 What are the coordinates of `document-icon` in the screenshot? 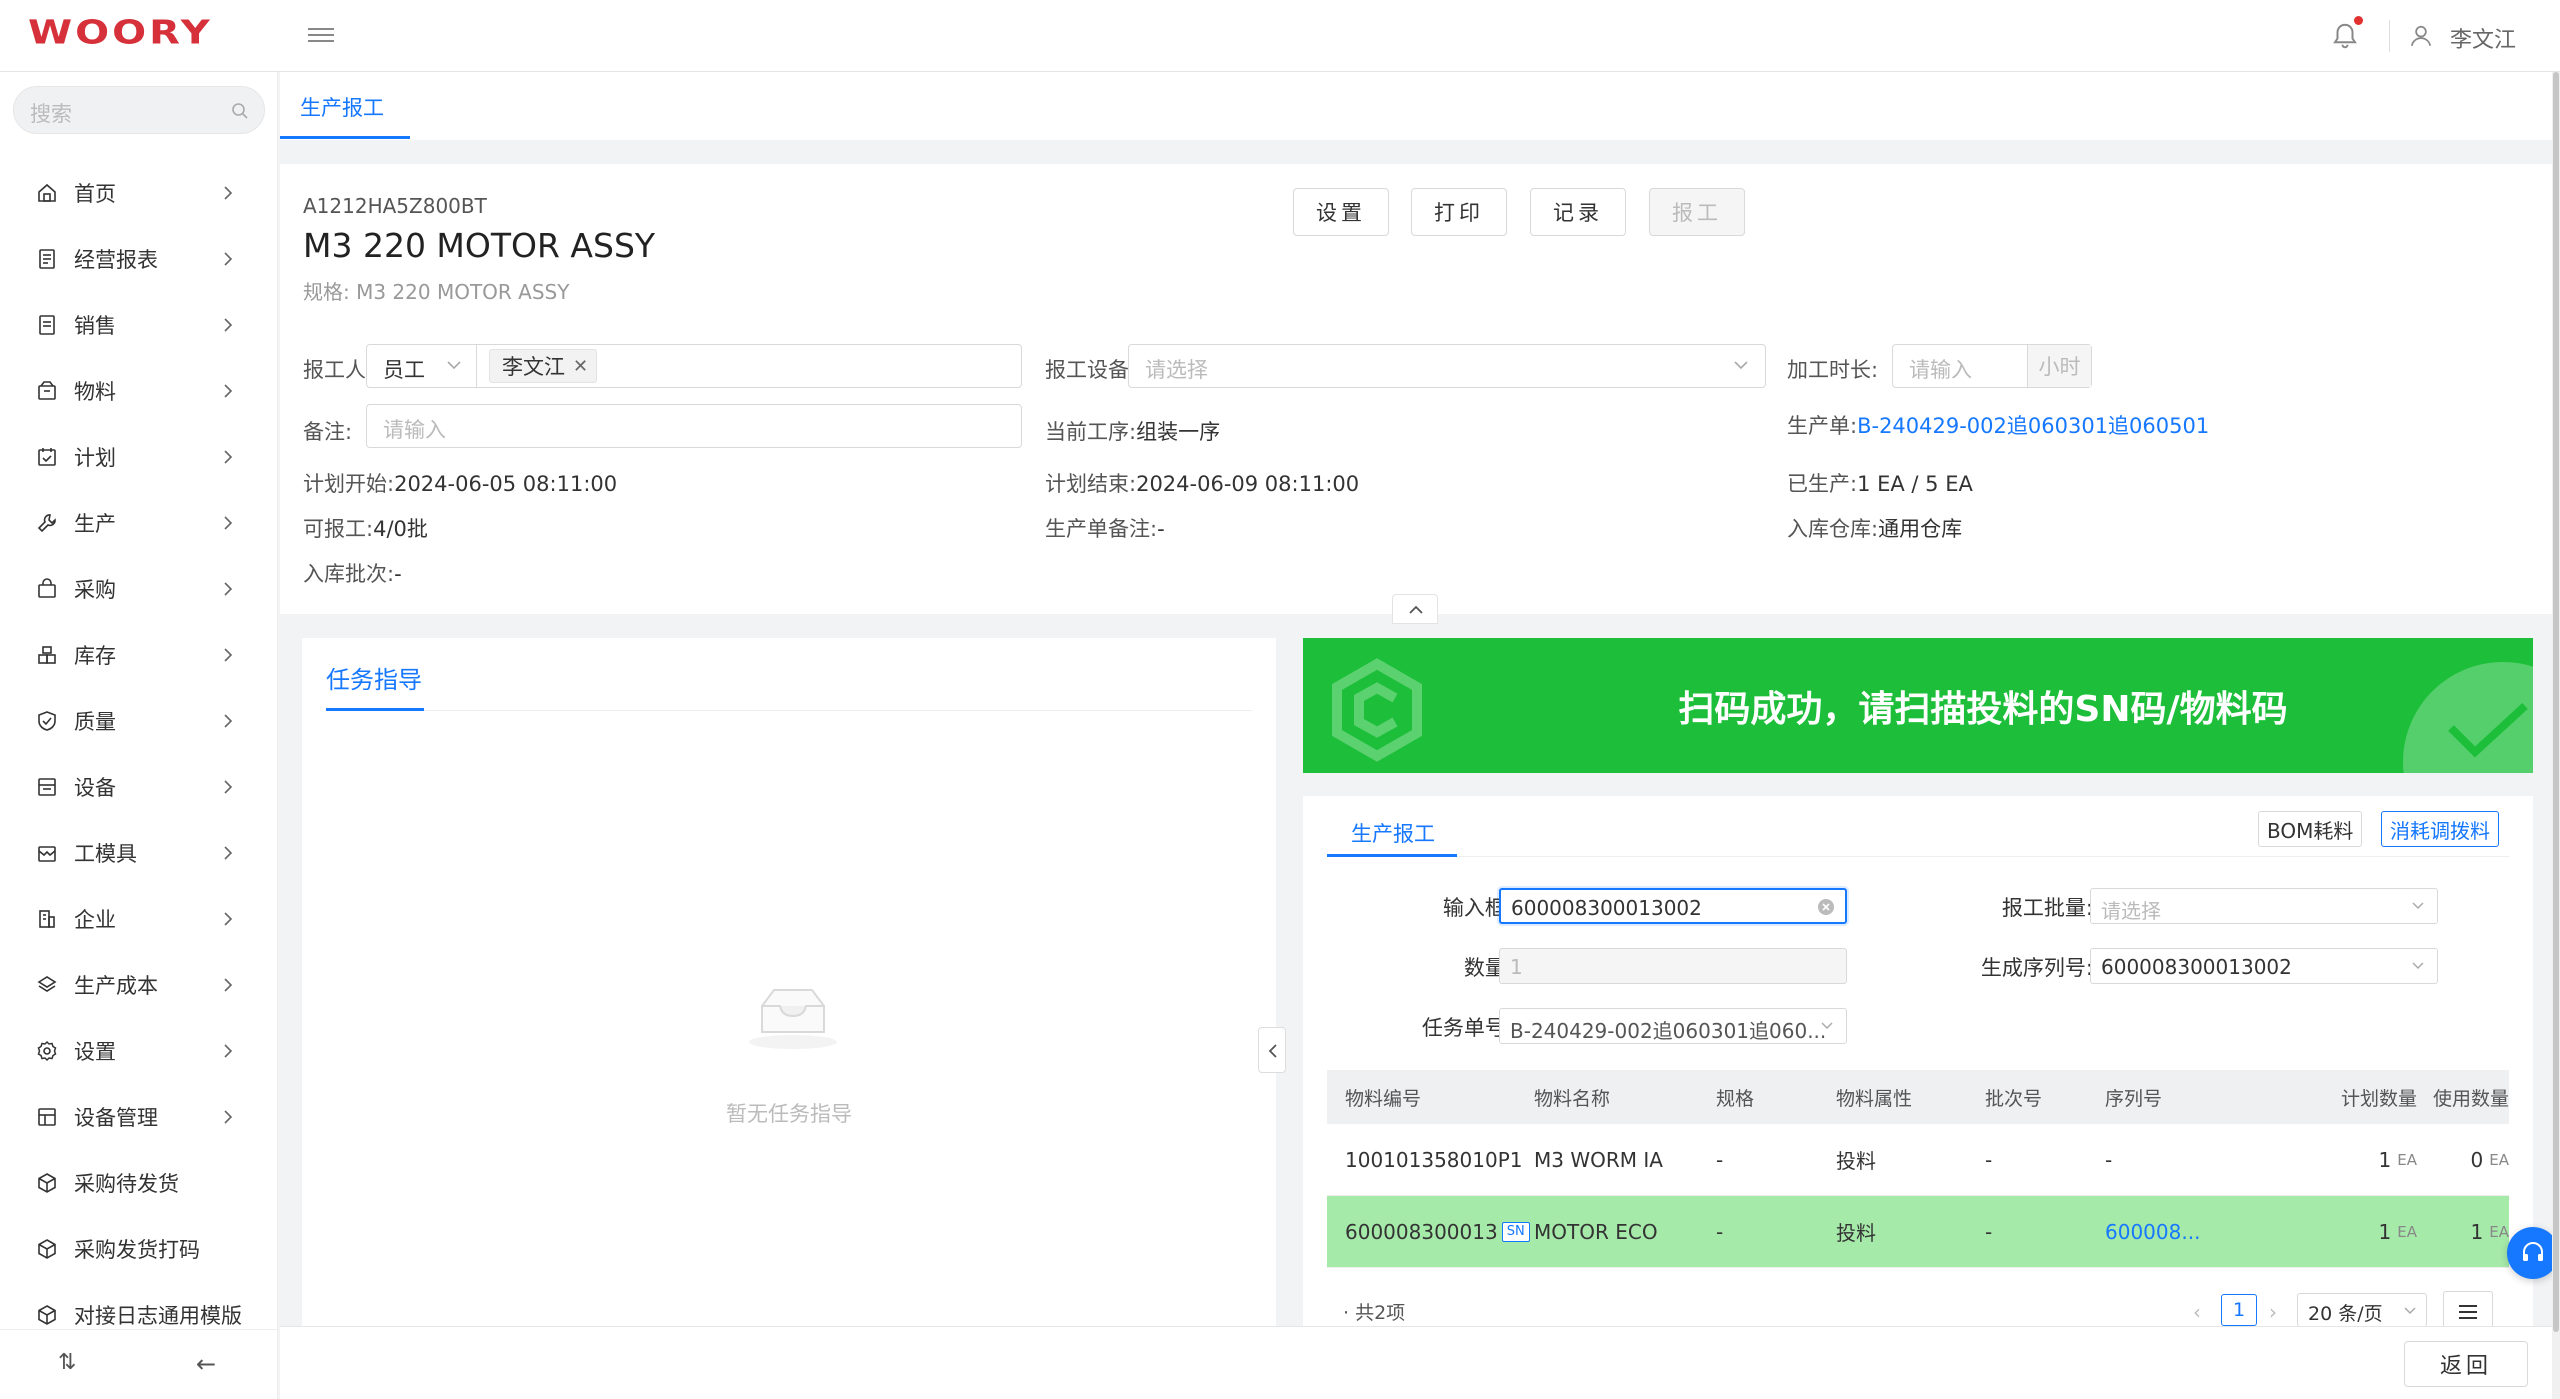 It's located at (47, 325).